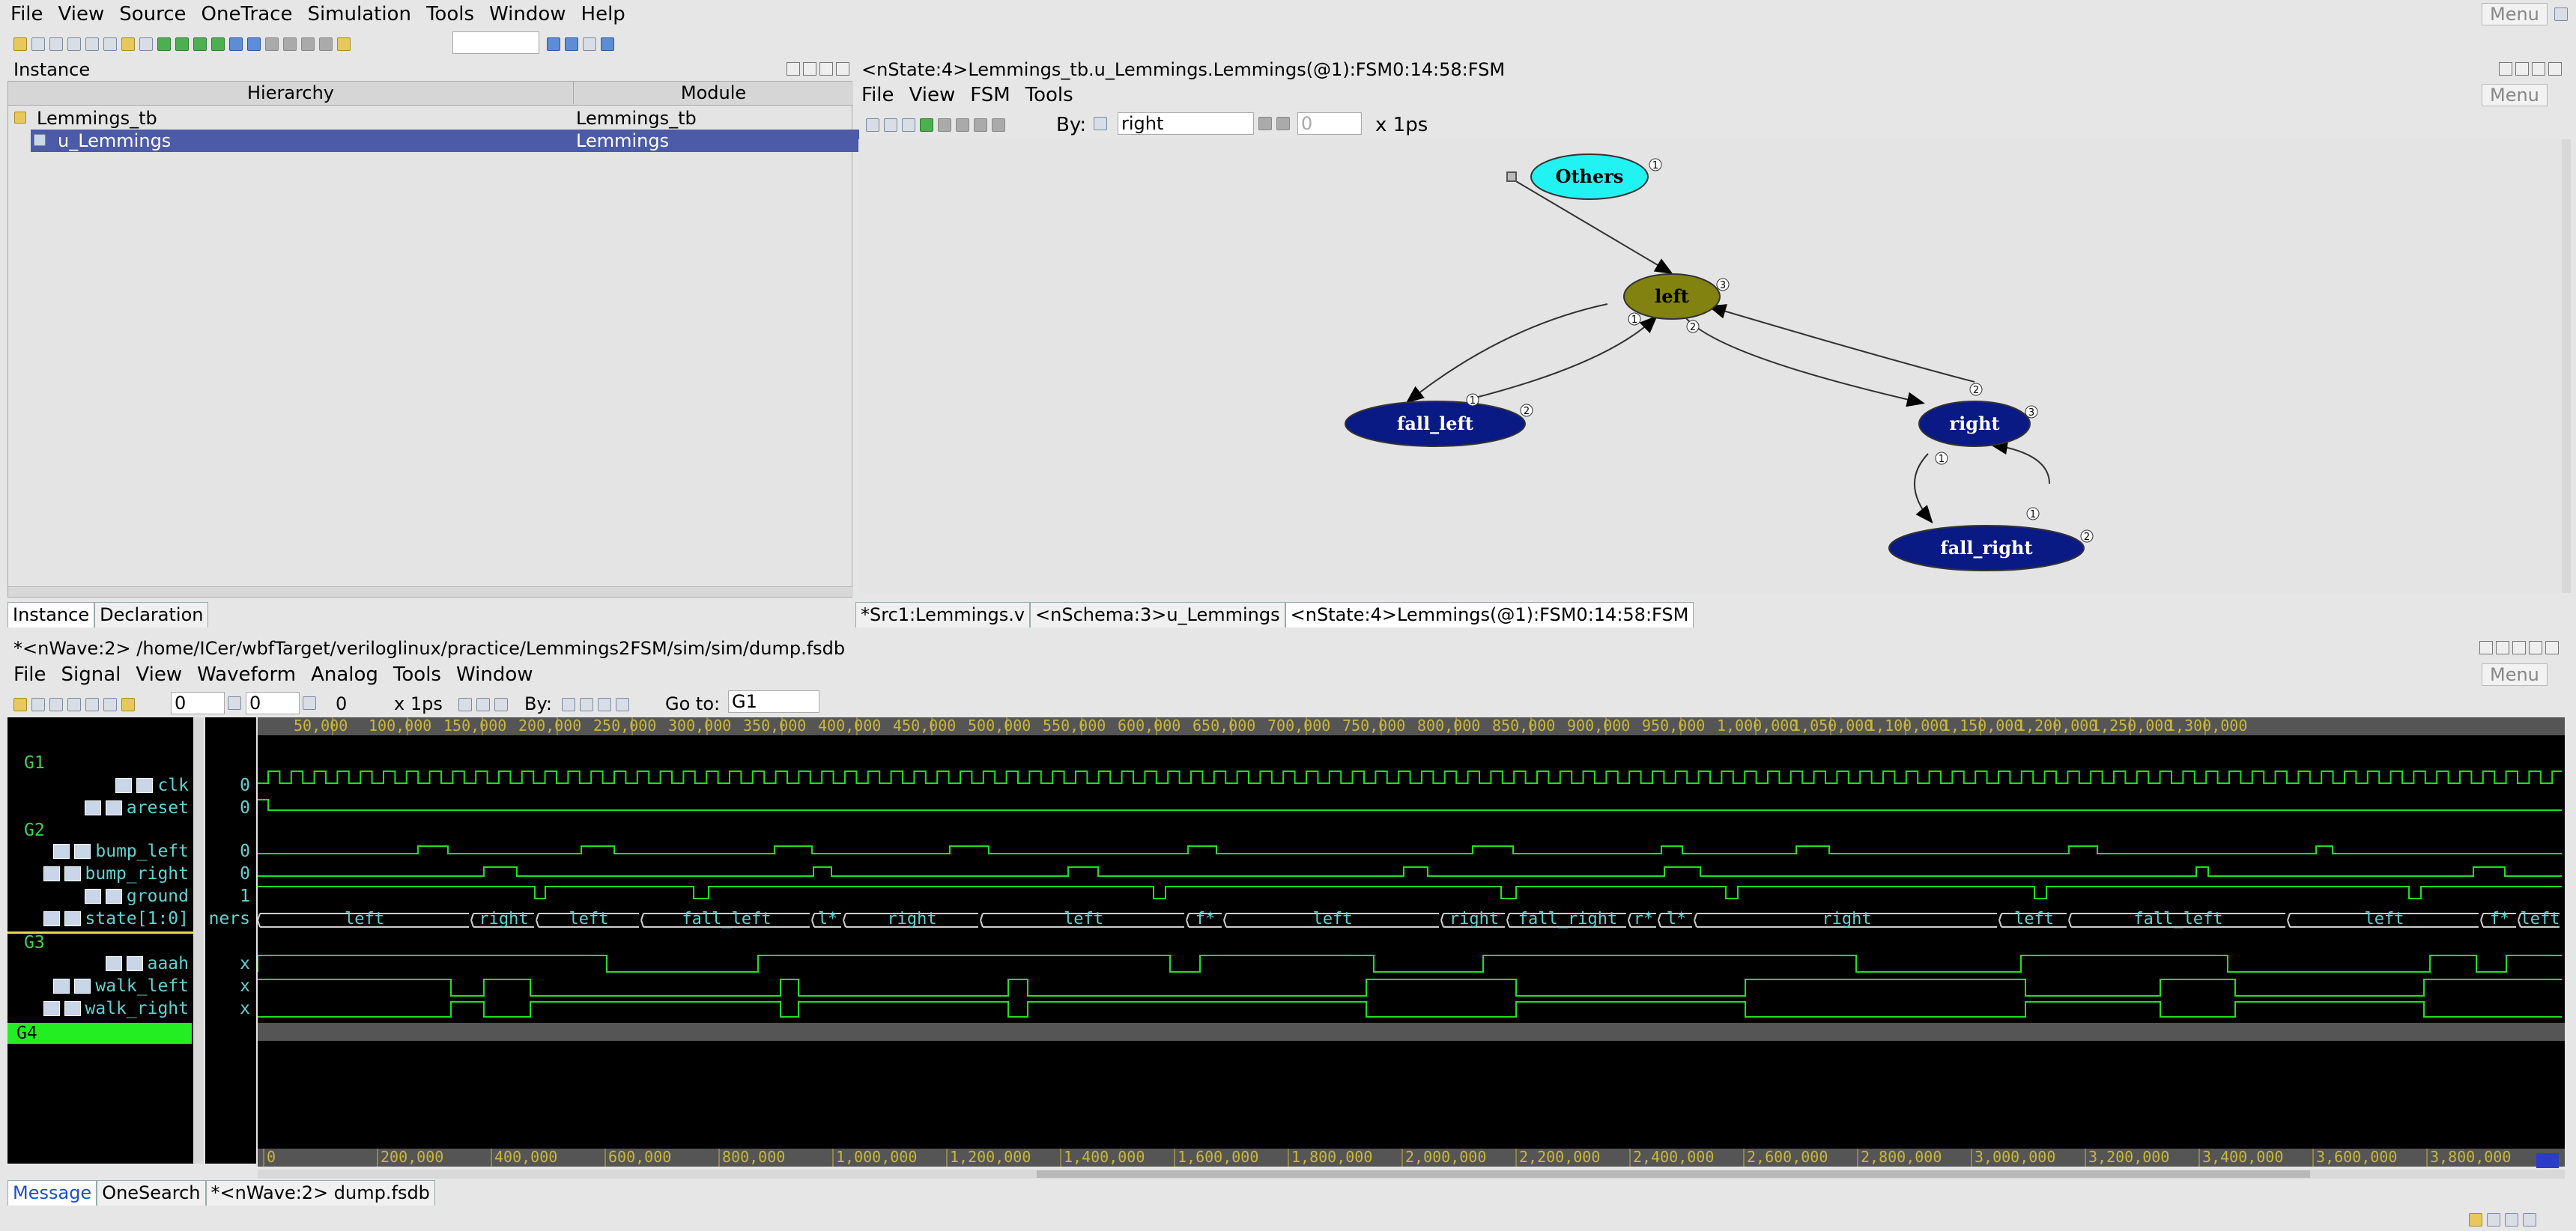  I want to click on tab-schema: <nSchema:3>u_Lemmings, so click(1157, 614).